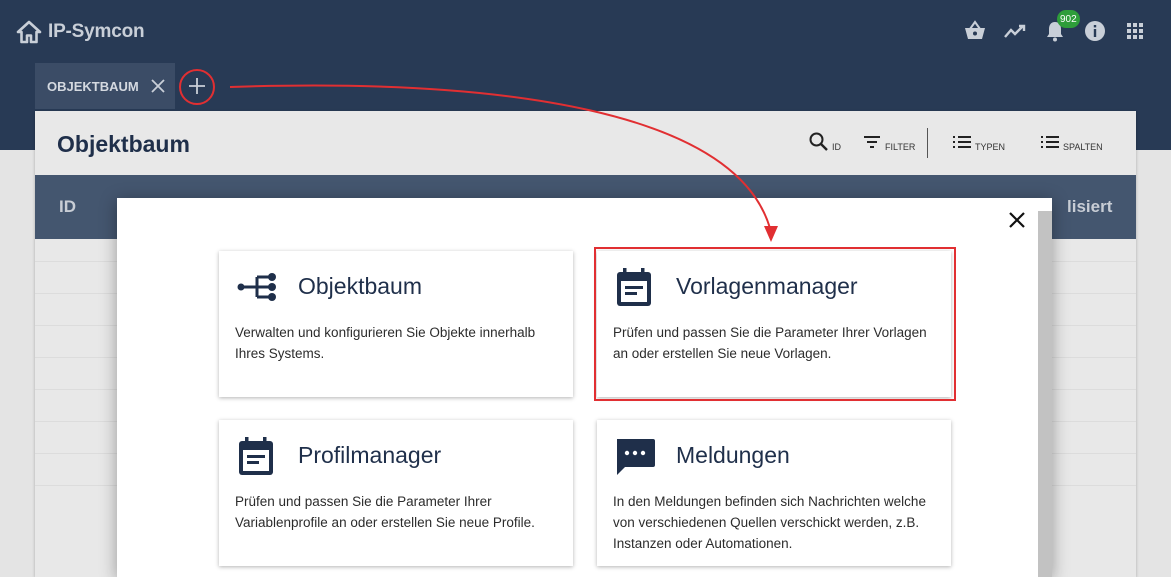 The height and width of the screenshot is (577, 1171). I want to click on apps-grid-icon, so click(1135, 31).